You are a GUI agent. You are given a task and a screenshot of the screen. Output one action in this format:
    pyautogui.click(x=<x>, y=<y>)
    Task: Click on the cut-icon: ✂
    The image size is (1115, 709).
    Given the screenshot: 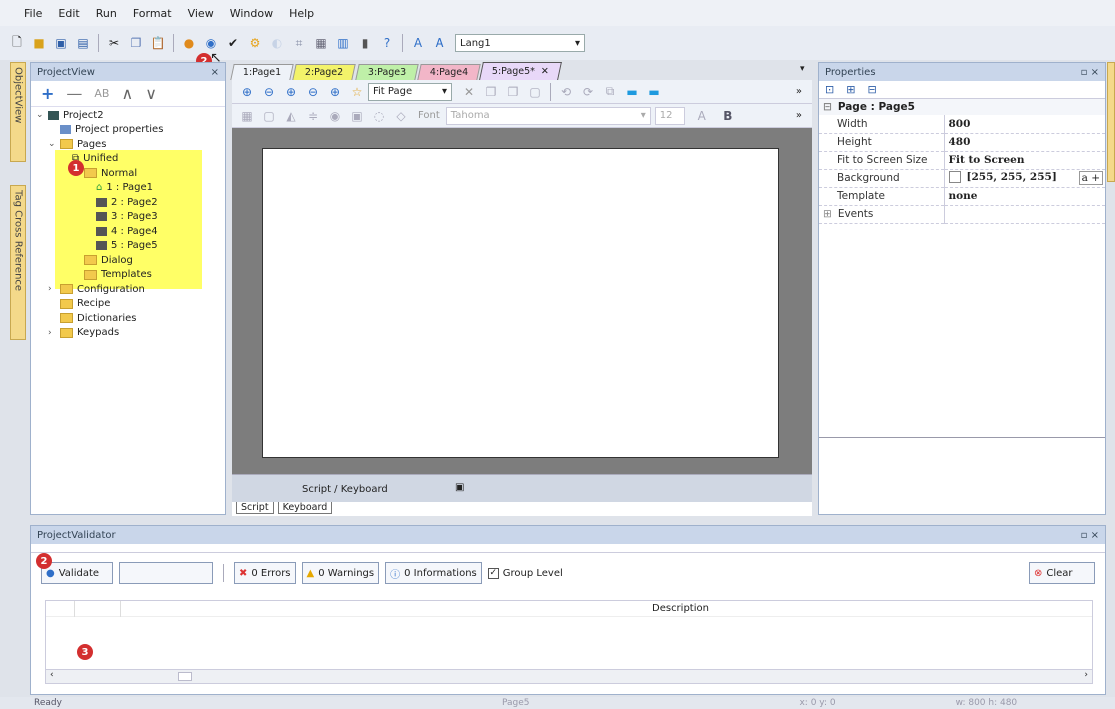 What is the action you would take?
    pyautogui.click(x=114, y=43)
    